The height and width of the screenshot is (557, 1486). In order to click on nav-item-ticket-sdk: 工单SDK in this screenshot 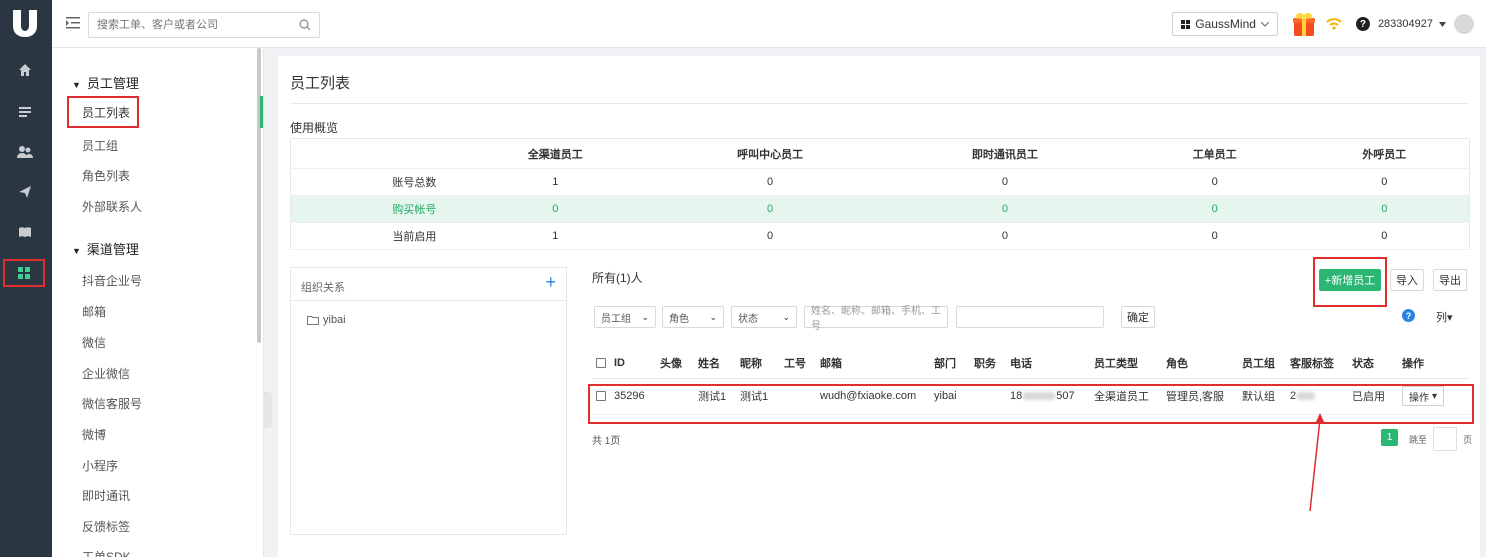, I will do `click(106, 552)`.